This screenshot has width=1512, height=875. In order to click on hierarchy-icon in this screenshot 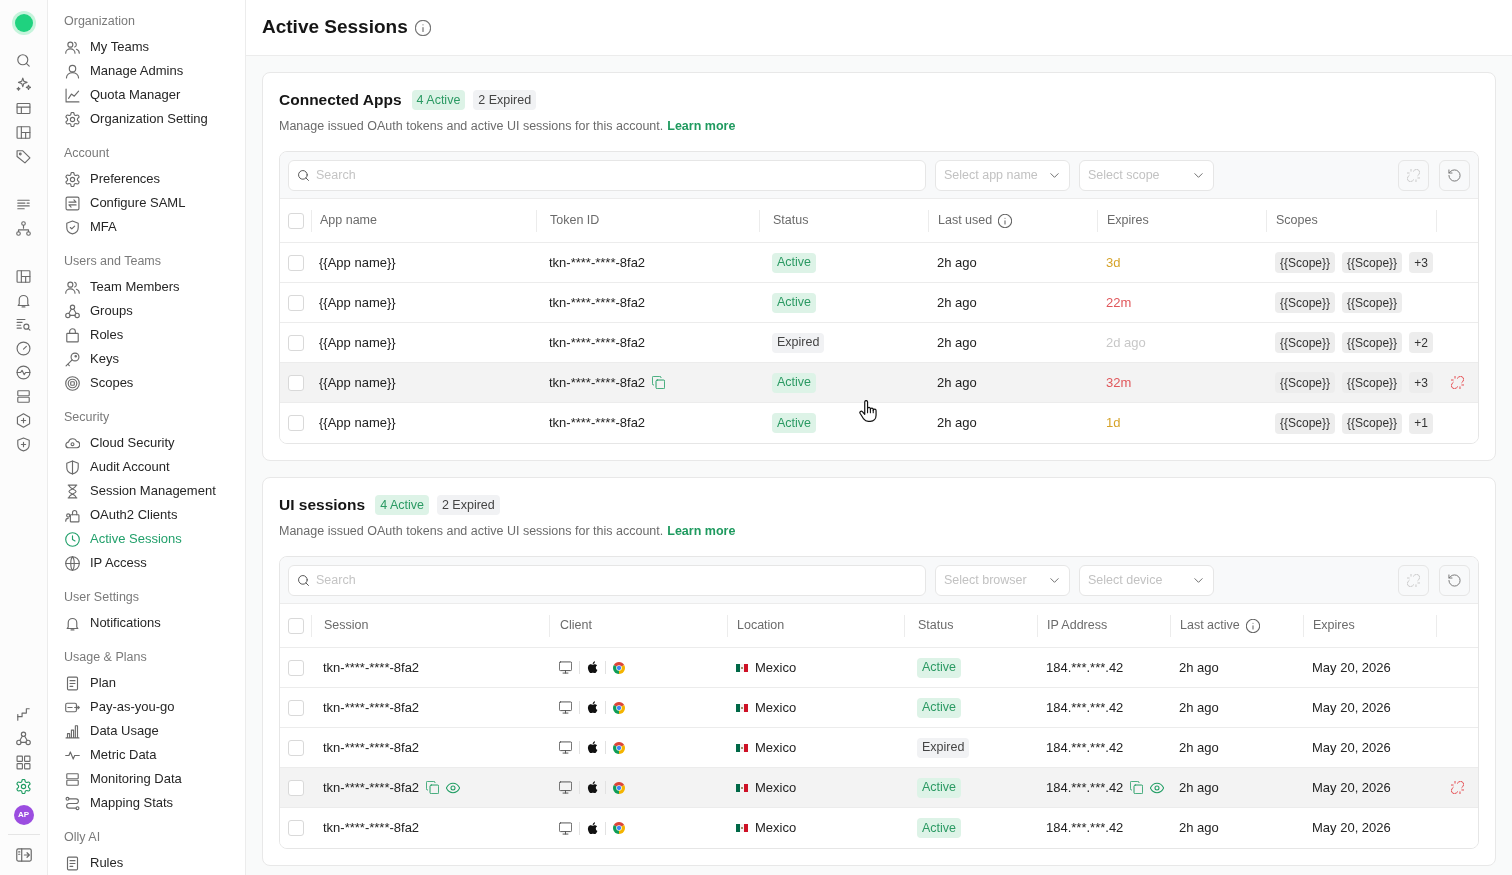, I will do `click(23, 228)`.